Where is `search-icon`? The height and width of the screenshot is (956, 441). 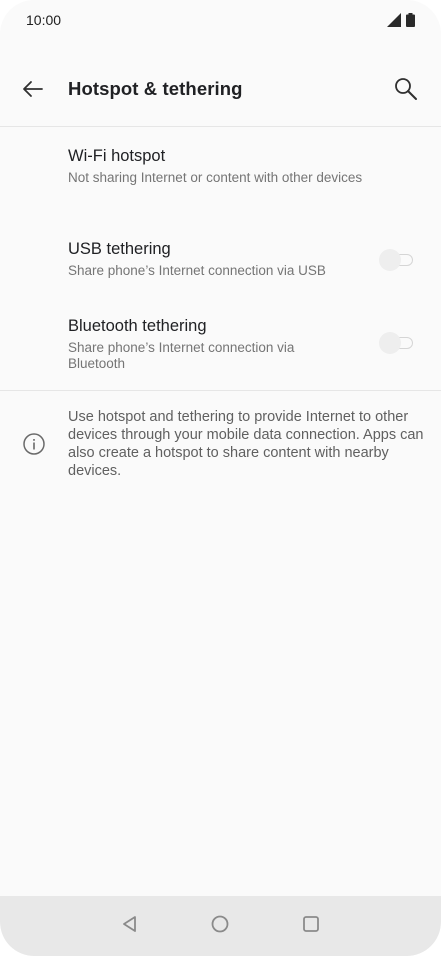 search-icon is located at coordinates (406, 91).